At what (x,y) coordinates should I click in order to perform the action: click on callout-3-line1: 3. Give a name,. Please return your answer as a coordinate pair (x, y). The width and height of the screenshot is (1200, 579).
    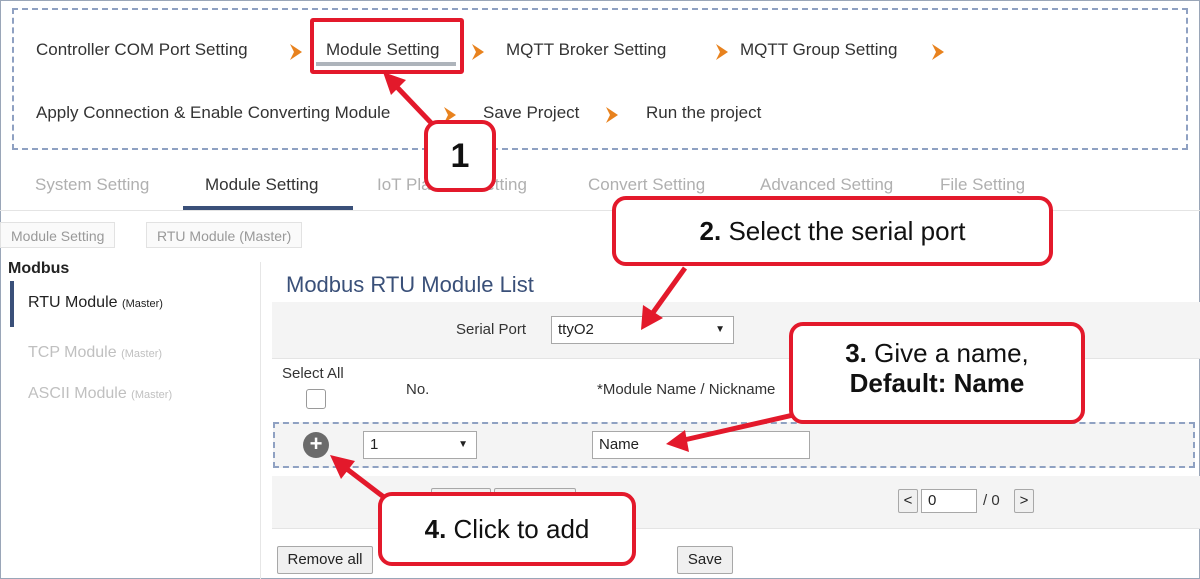
    Looking at the image, I should click on (937, 353).